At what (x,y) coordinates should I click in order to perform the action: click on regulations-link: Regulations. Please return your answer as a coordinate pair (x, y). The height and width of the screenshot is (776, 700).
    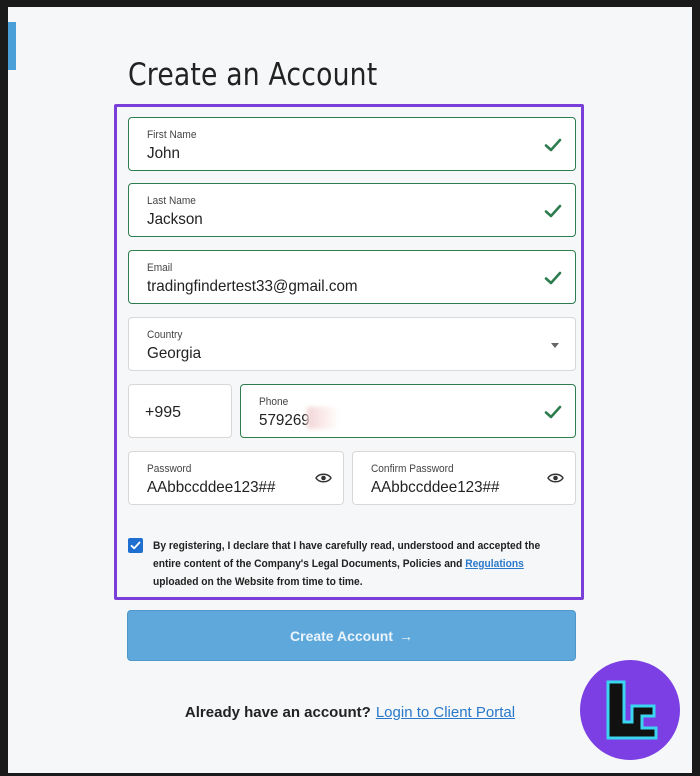
    Looking at the image, I should click on (494, 564).